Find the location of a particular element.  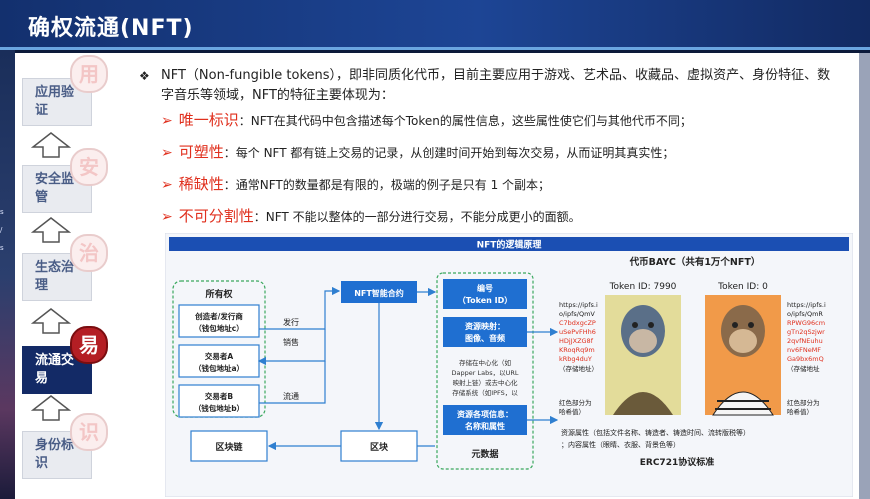

right-red-note: 红色部分为 is located at coordinates (803, 402).